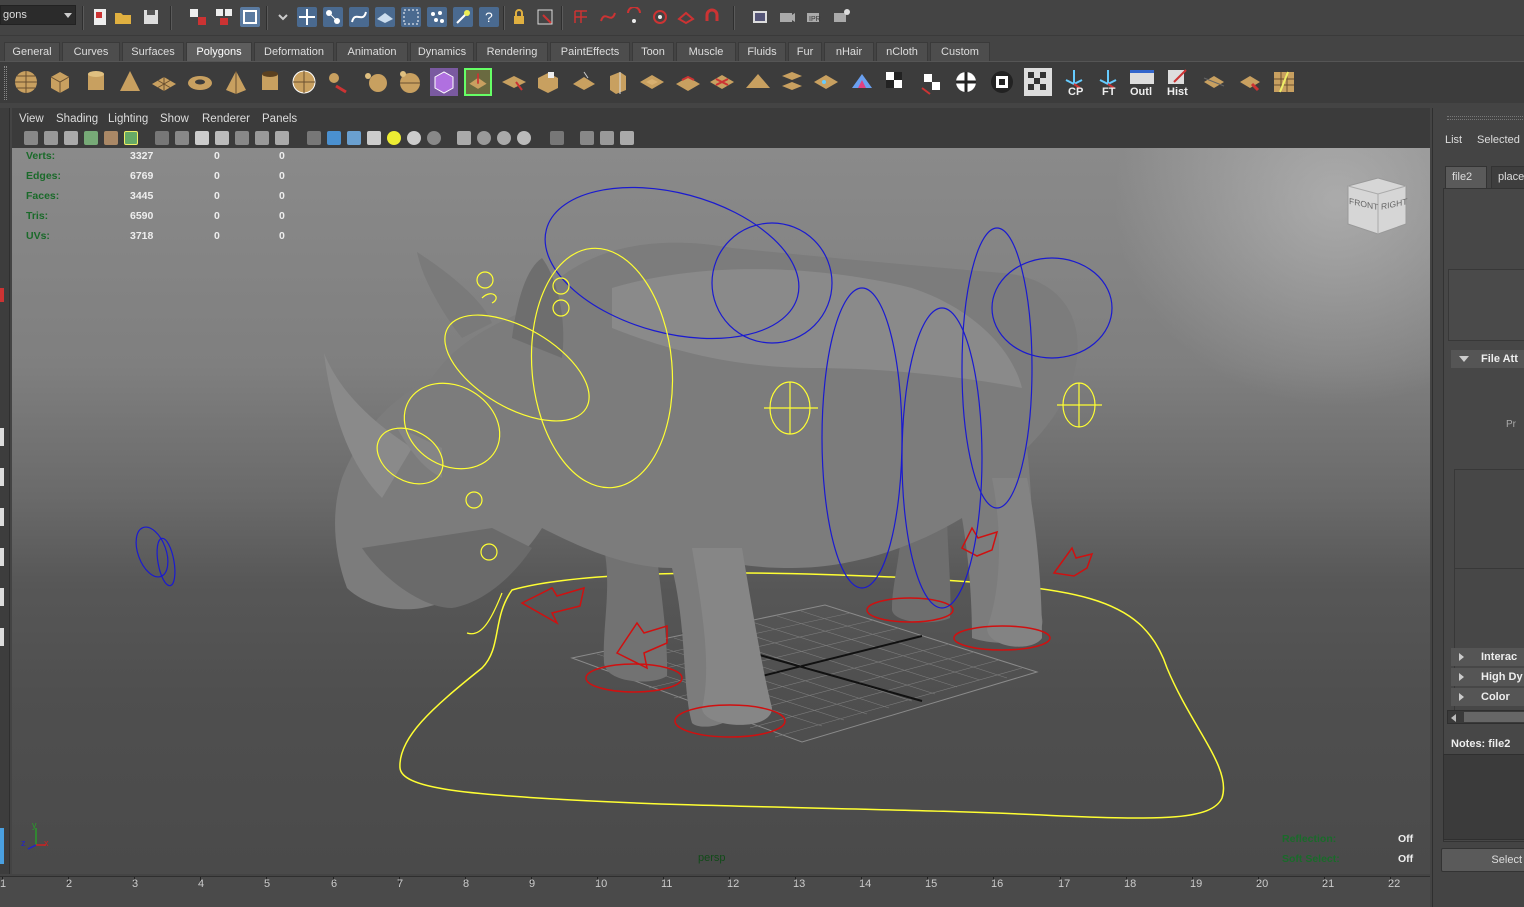 The height and width of the screenshot is (907, 1524). I want to click on field-chart-icon, so click(242, 138).